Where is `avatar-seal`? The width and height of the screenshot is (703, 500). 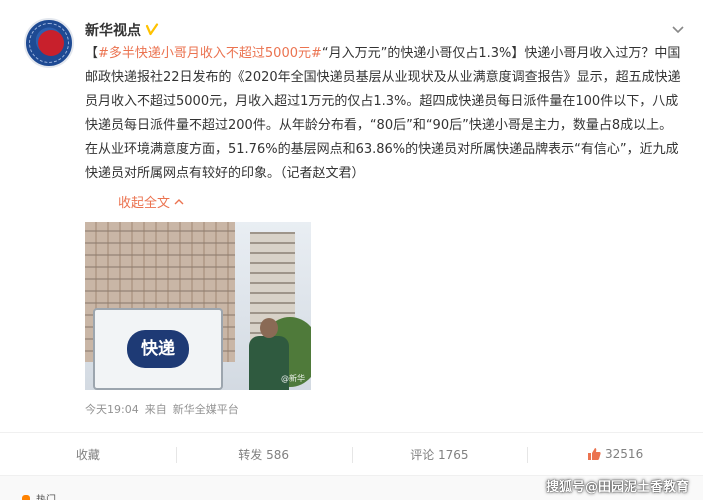 avatar-seal is located at coordinates (51, 43).